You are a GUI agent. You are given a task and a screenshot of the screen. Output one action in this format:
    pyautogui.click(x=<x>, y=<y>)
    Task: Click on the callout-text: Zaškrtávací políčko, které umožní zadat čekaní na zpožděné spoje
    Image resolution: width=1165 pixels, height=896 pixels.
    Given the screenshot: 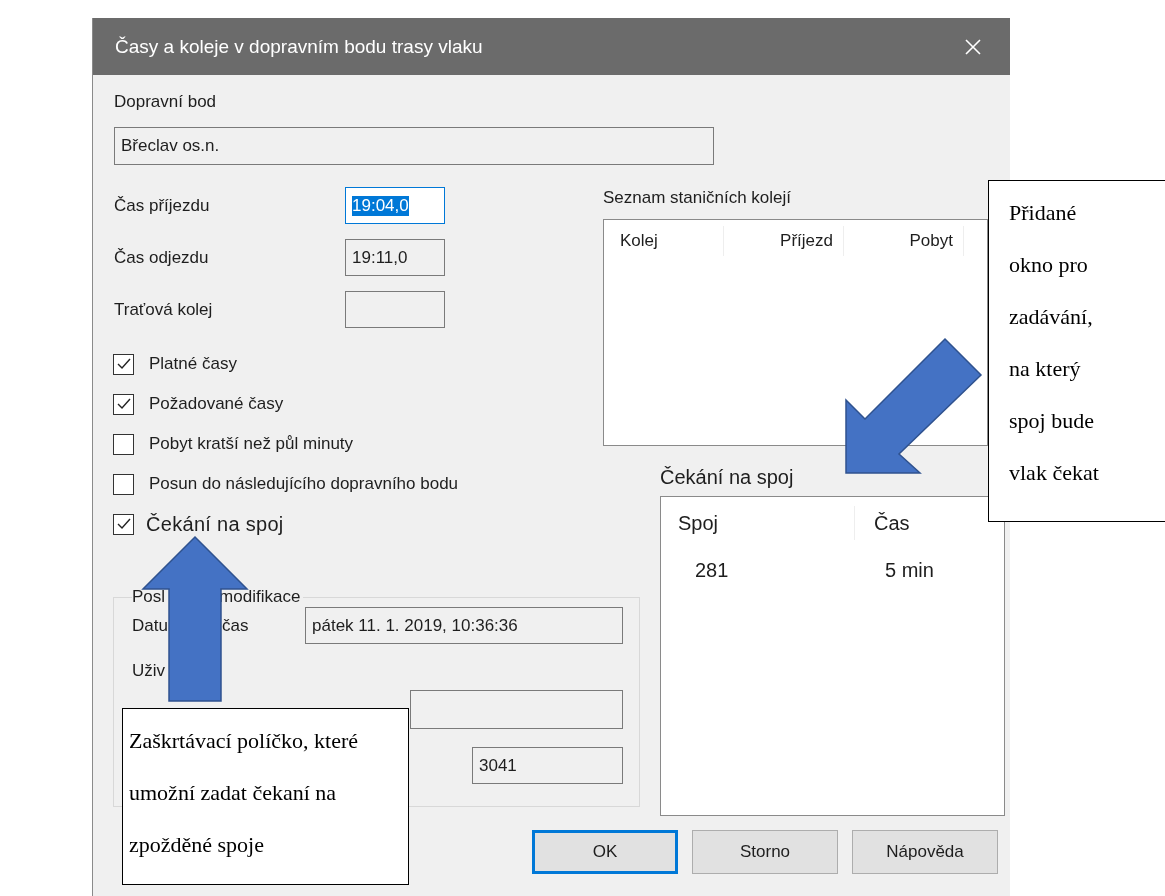 What is the action you would take?
    pyautogui.click(x=244, y=793)
    